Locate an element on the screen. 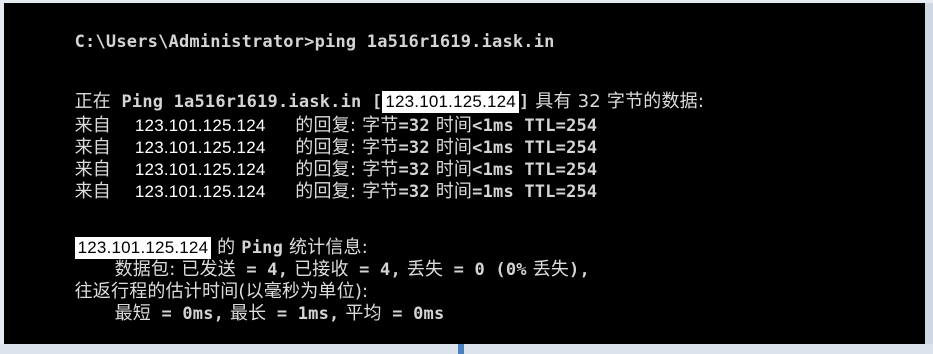 The height and width of the screenshot is (354, 933). rtt-values-line: 最短 = 0ms, 最长 = 1ms, 平均 = 0ms is located at coordinates (228, 302).